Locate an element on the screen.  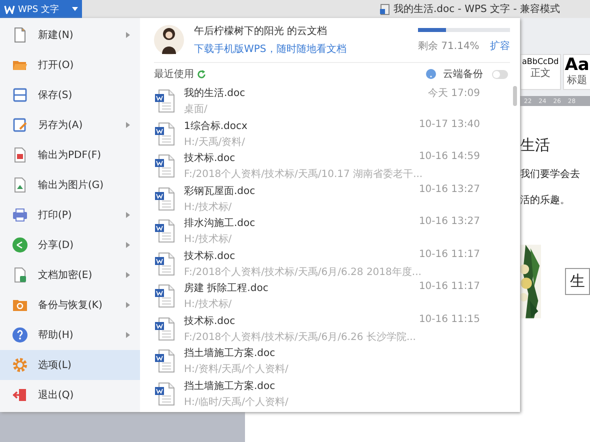
menu-item: 帮助(H) is located at coordinates (70, 335).